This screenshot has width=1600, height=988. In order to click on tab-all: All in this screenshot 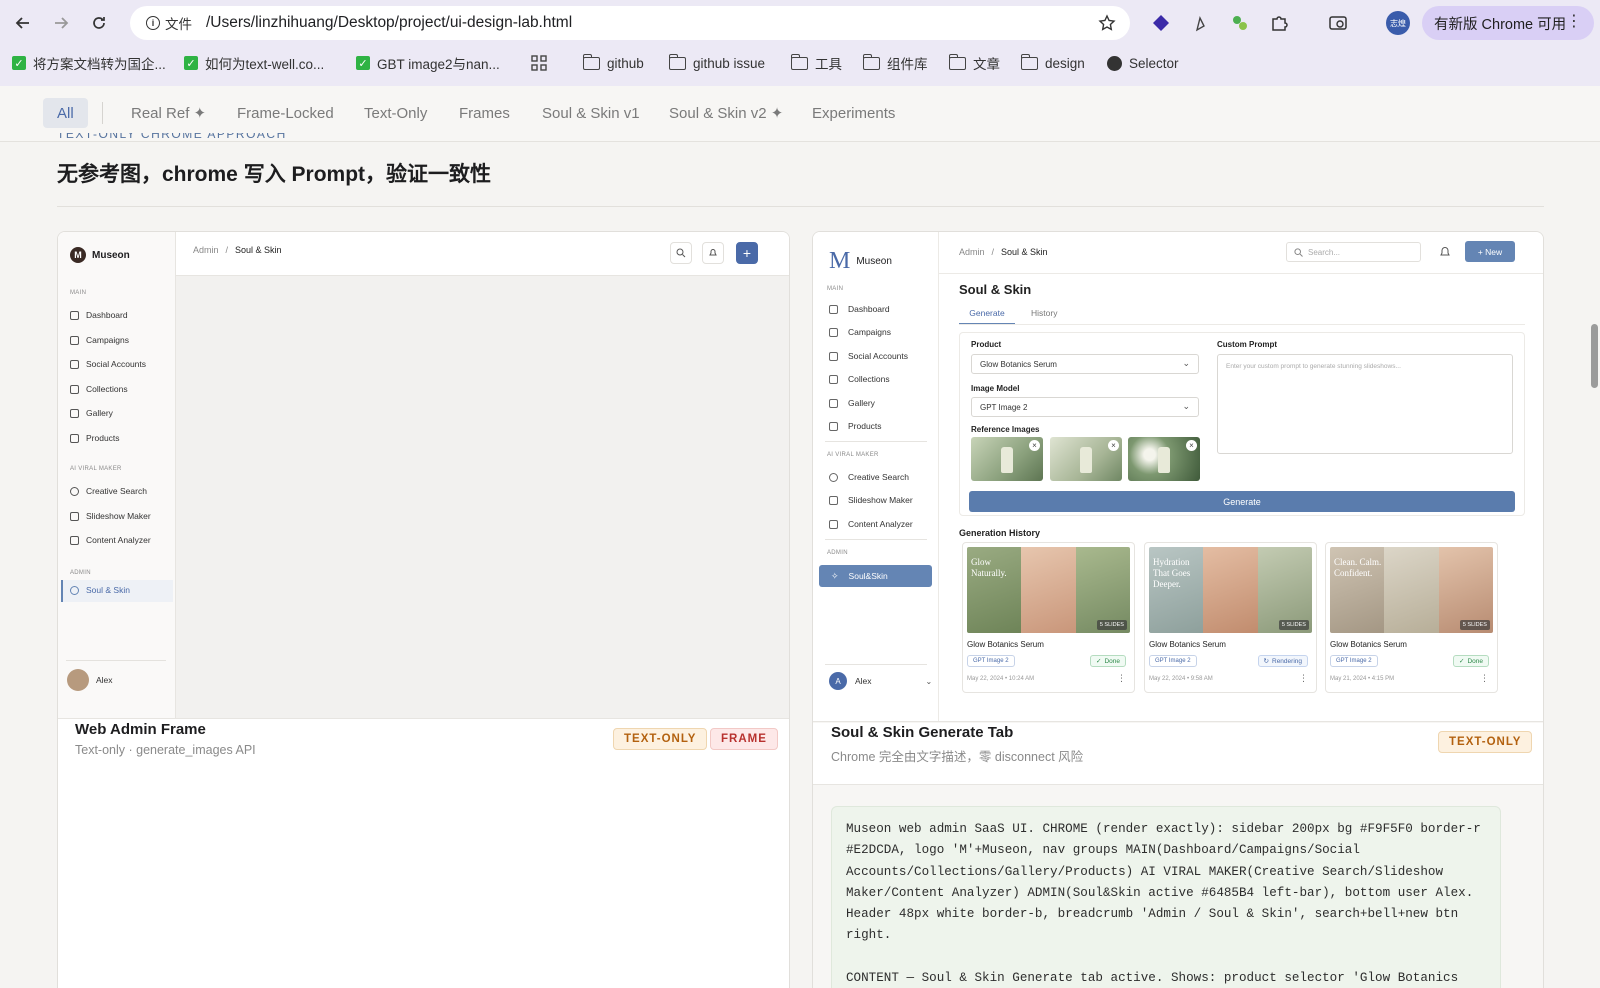, I will do `click(65, 113)`.